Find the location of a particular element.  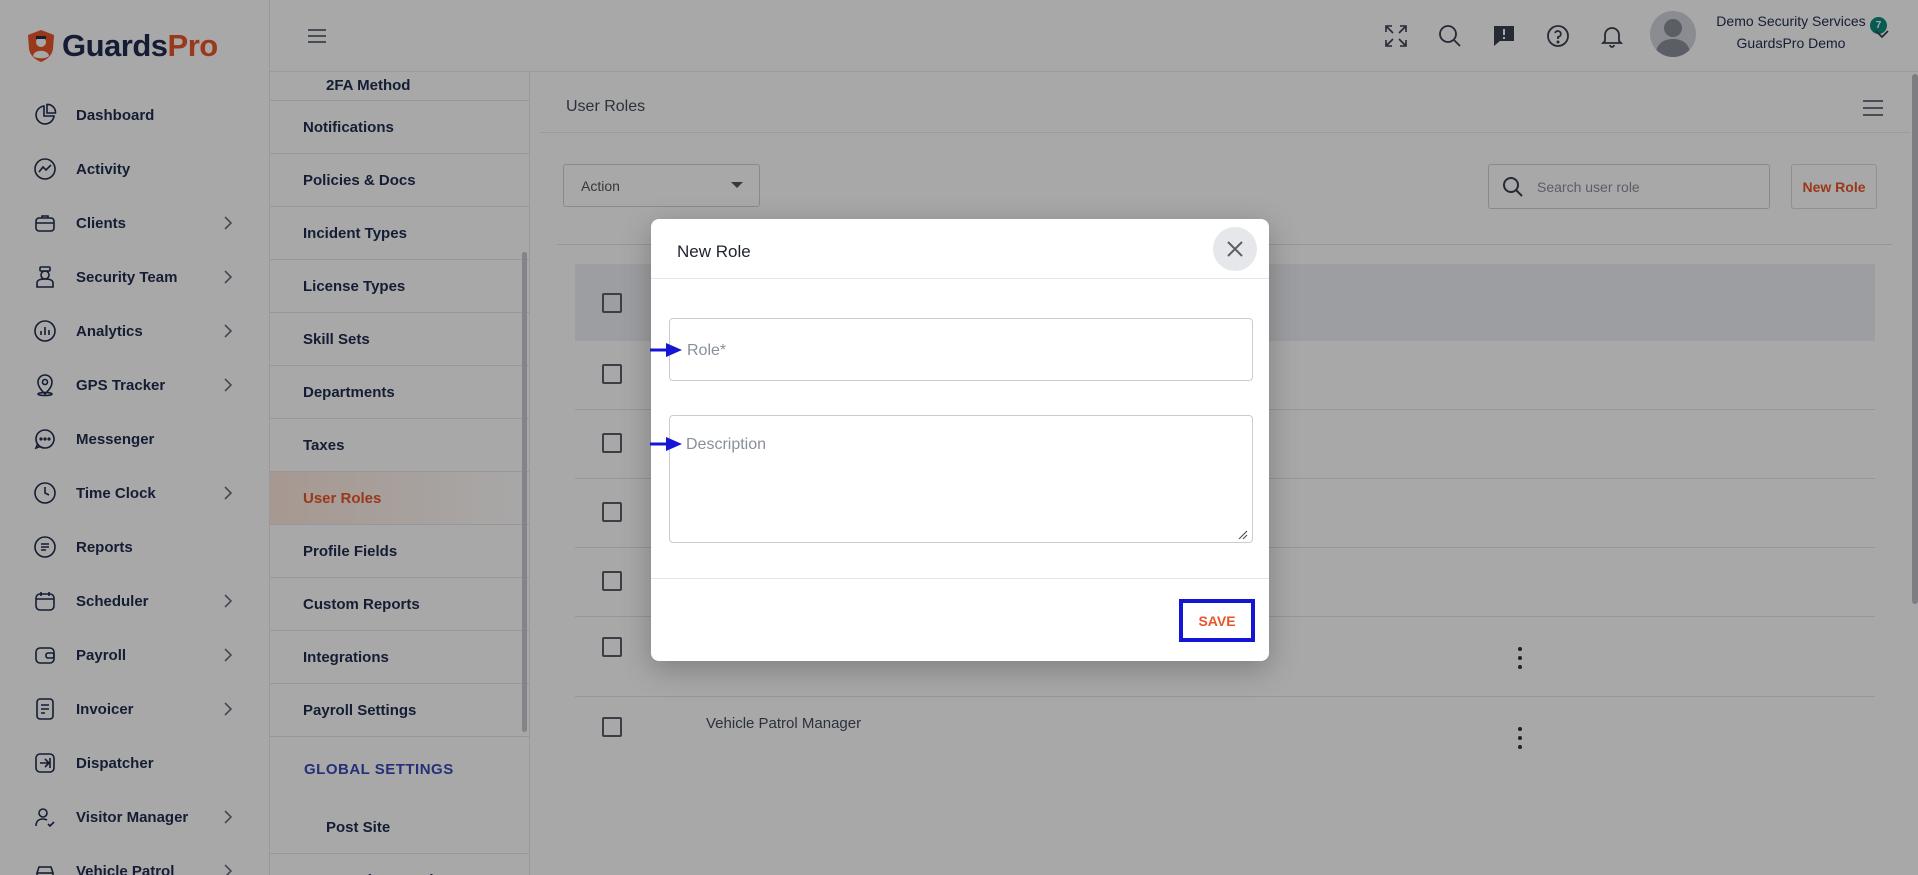

dialog-title: New Role is located at coordinates (714, 251).